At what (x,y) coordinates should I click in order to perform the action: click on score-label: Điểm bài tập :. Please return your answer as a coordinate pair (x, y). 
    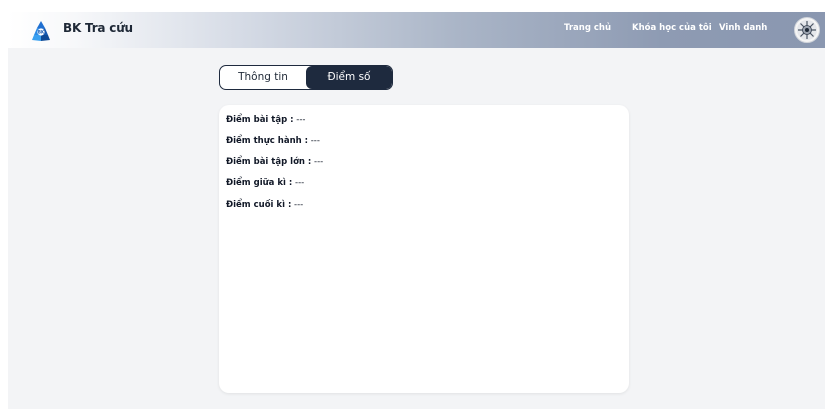
    Looking at the image, I should click on (260, 120).